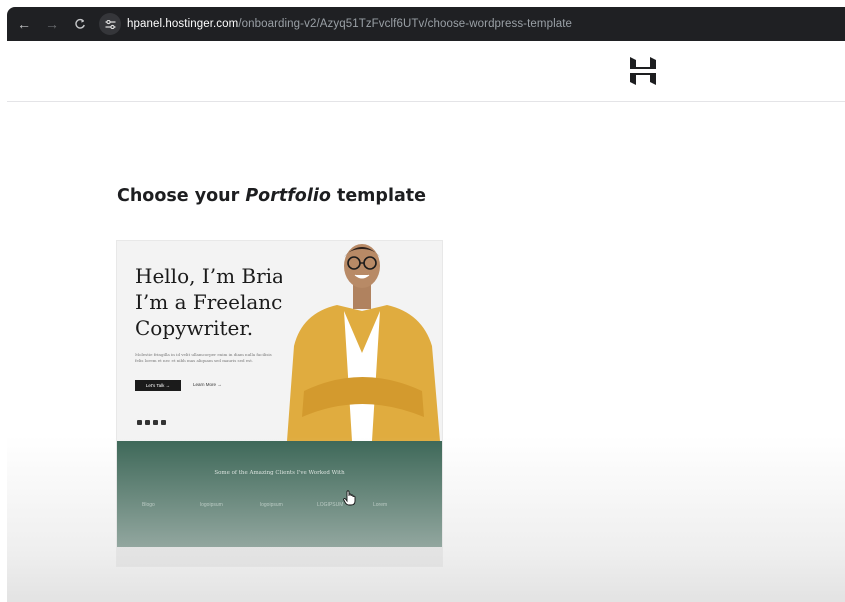 The height and width of the screenshot is (602, 845). I want to click on hand-cursor-icon, so click(349, 498).